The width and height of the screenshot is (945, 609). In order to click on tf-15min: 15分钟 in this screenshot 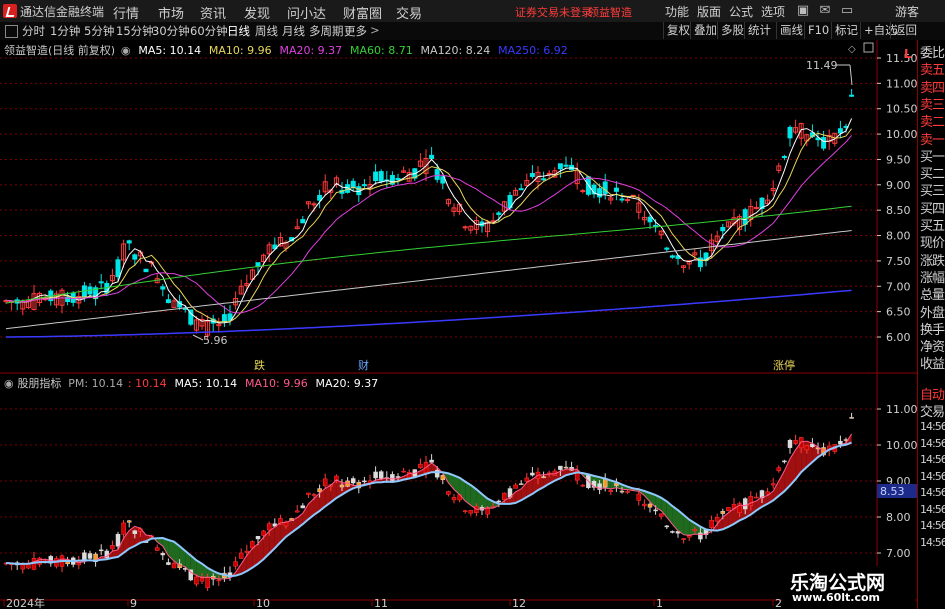, I will do `click(135, 31)`.